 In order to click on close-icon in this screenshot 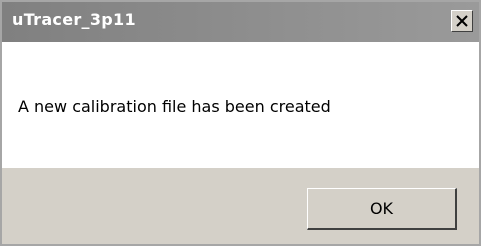, I will do `click(462, 21)`.